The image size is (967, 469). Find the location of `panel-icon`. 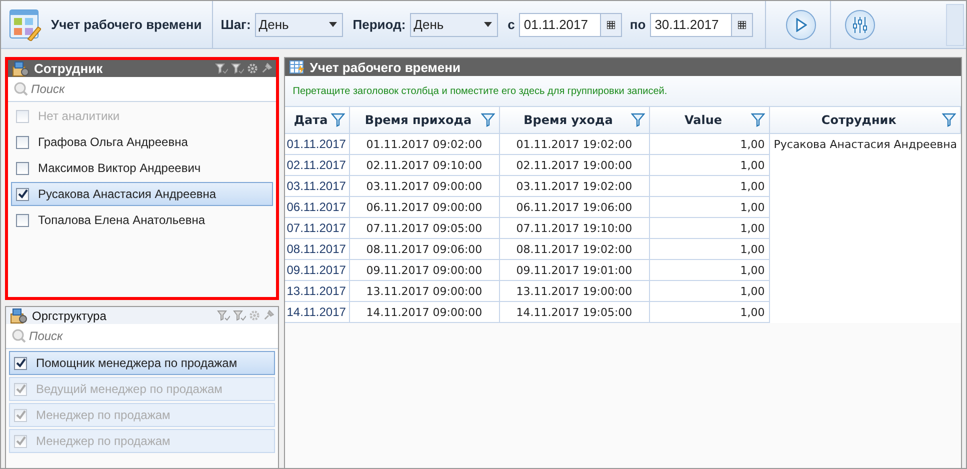

panel-icon is located at coordinates (21, 68).